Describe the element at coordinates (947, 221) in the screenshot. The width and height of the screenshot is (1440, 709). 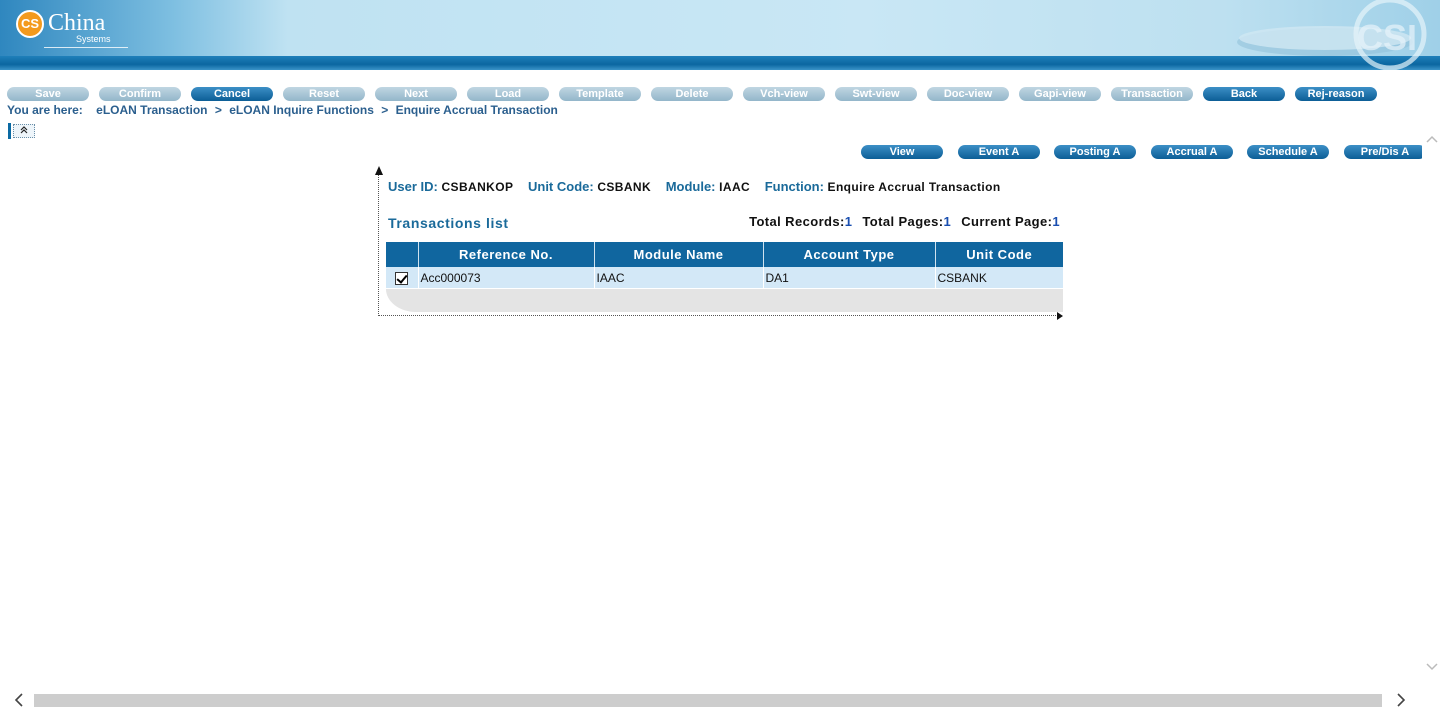
I see `total-pages-value: 1` at that location.